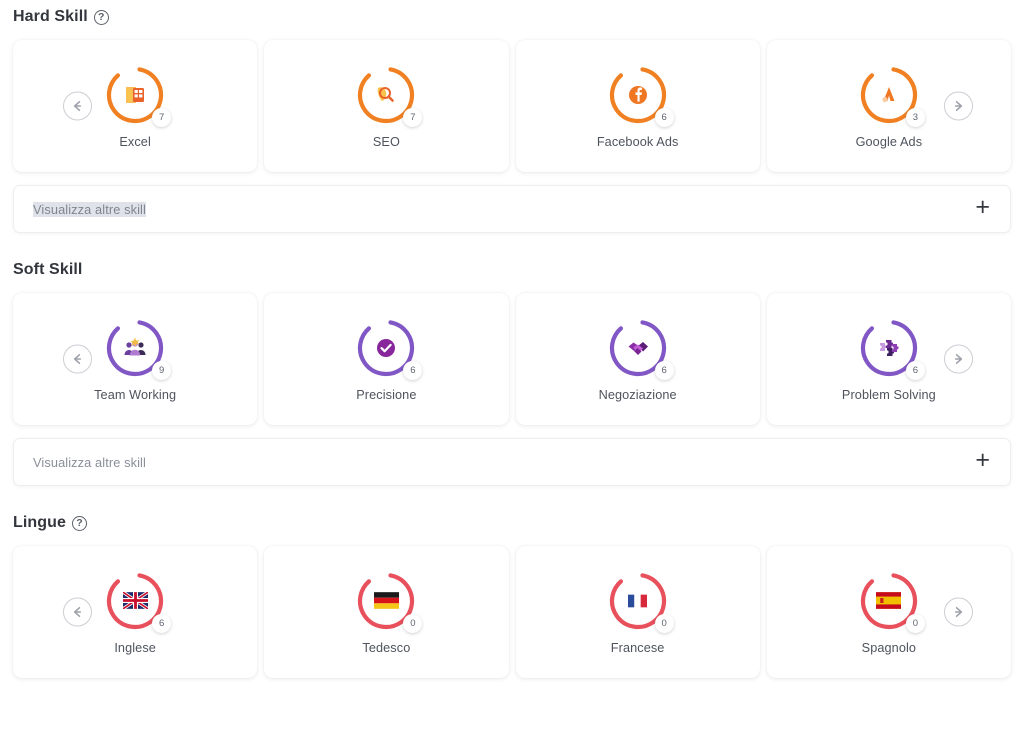 The width and height of the screenshot is (1024, 737). I want to click on skill-label: Team Working, so click(135, 394).